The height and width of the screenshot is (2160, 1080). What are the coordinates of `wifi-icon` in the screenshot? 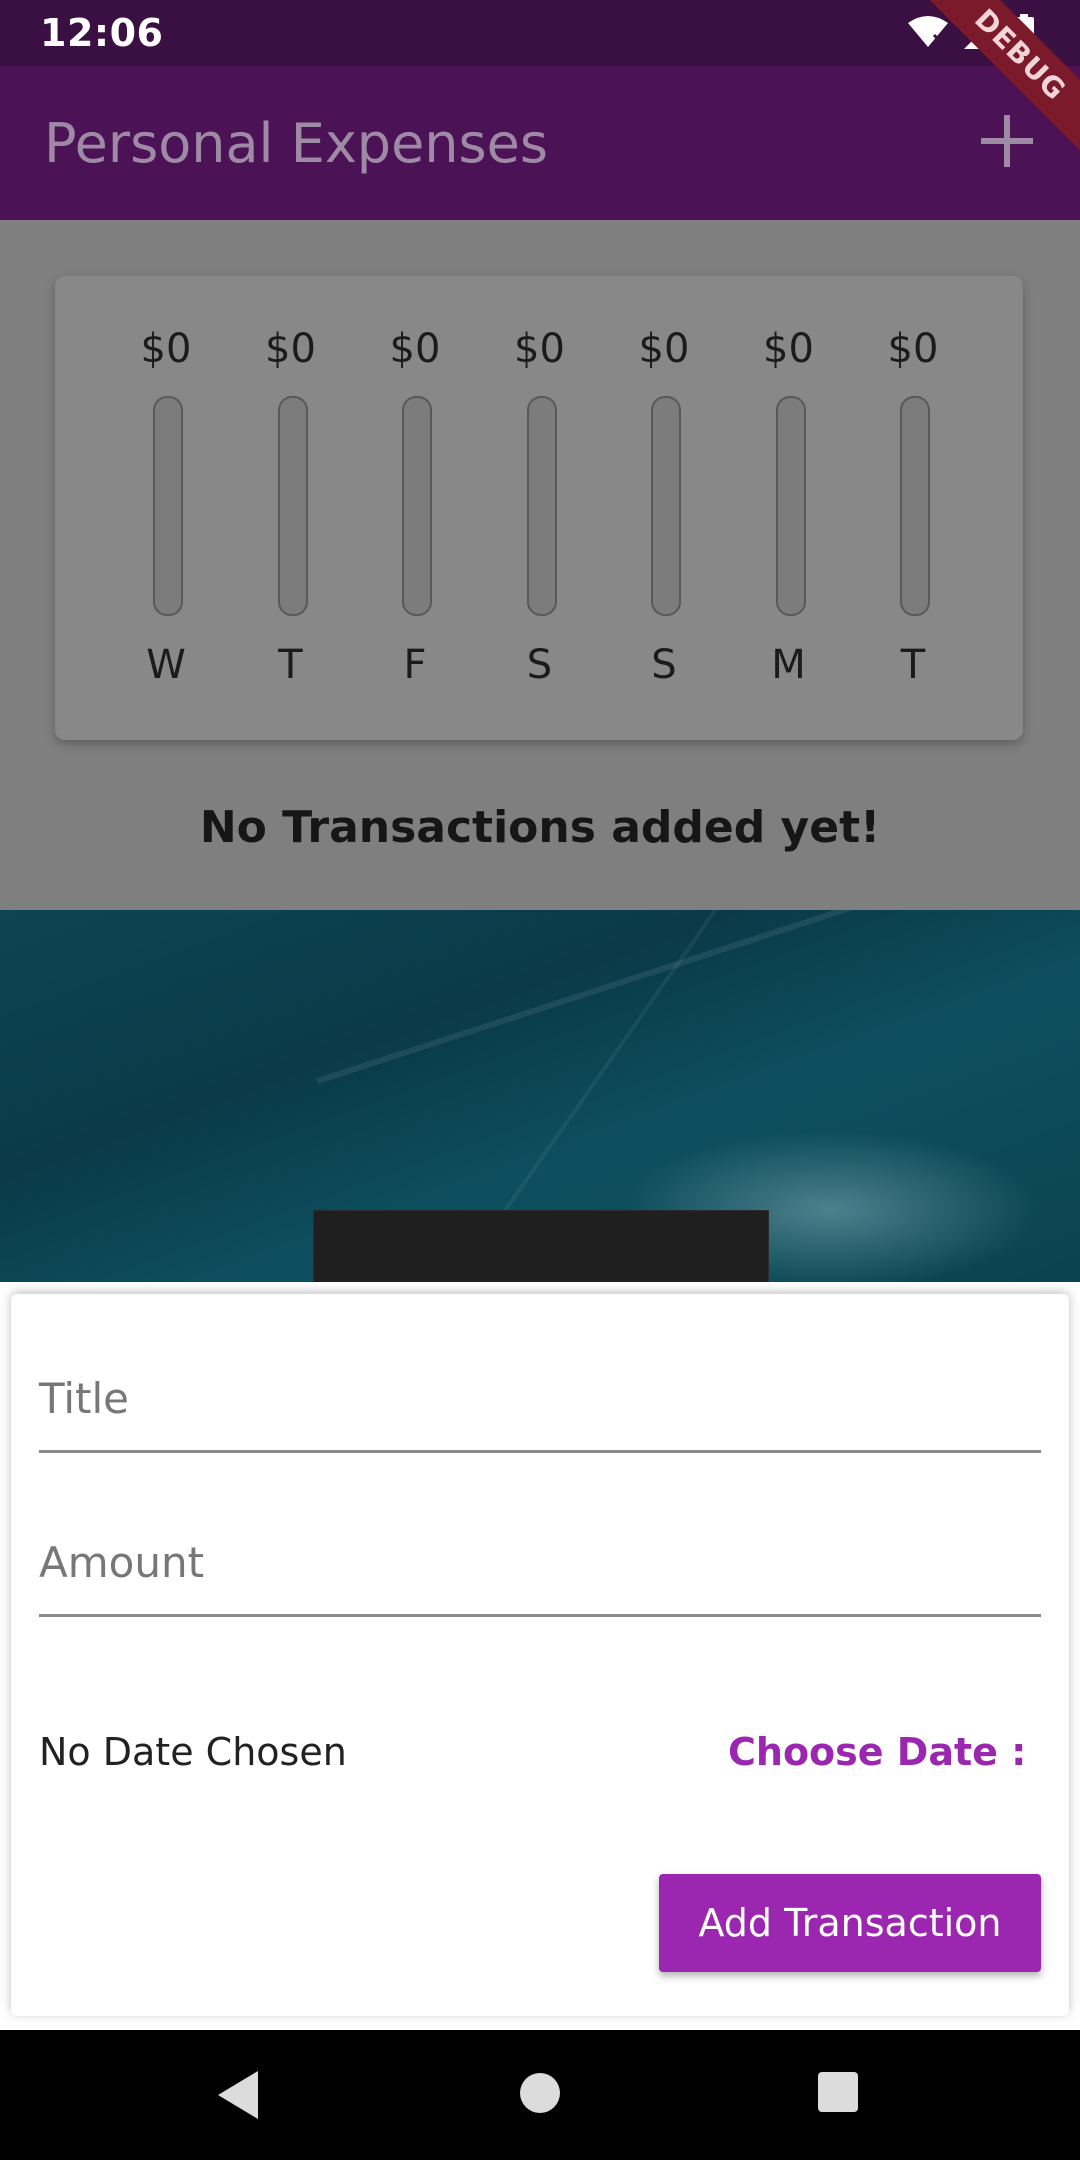 It's located at (928, 31).